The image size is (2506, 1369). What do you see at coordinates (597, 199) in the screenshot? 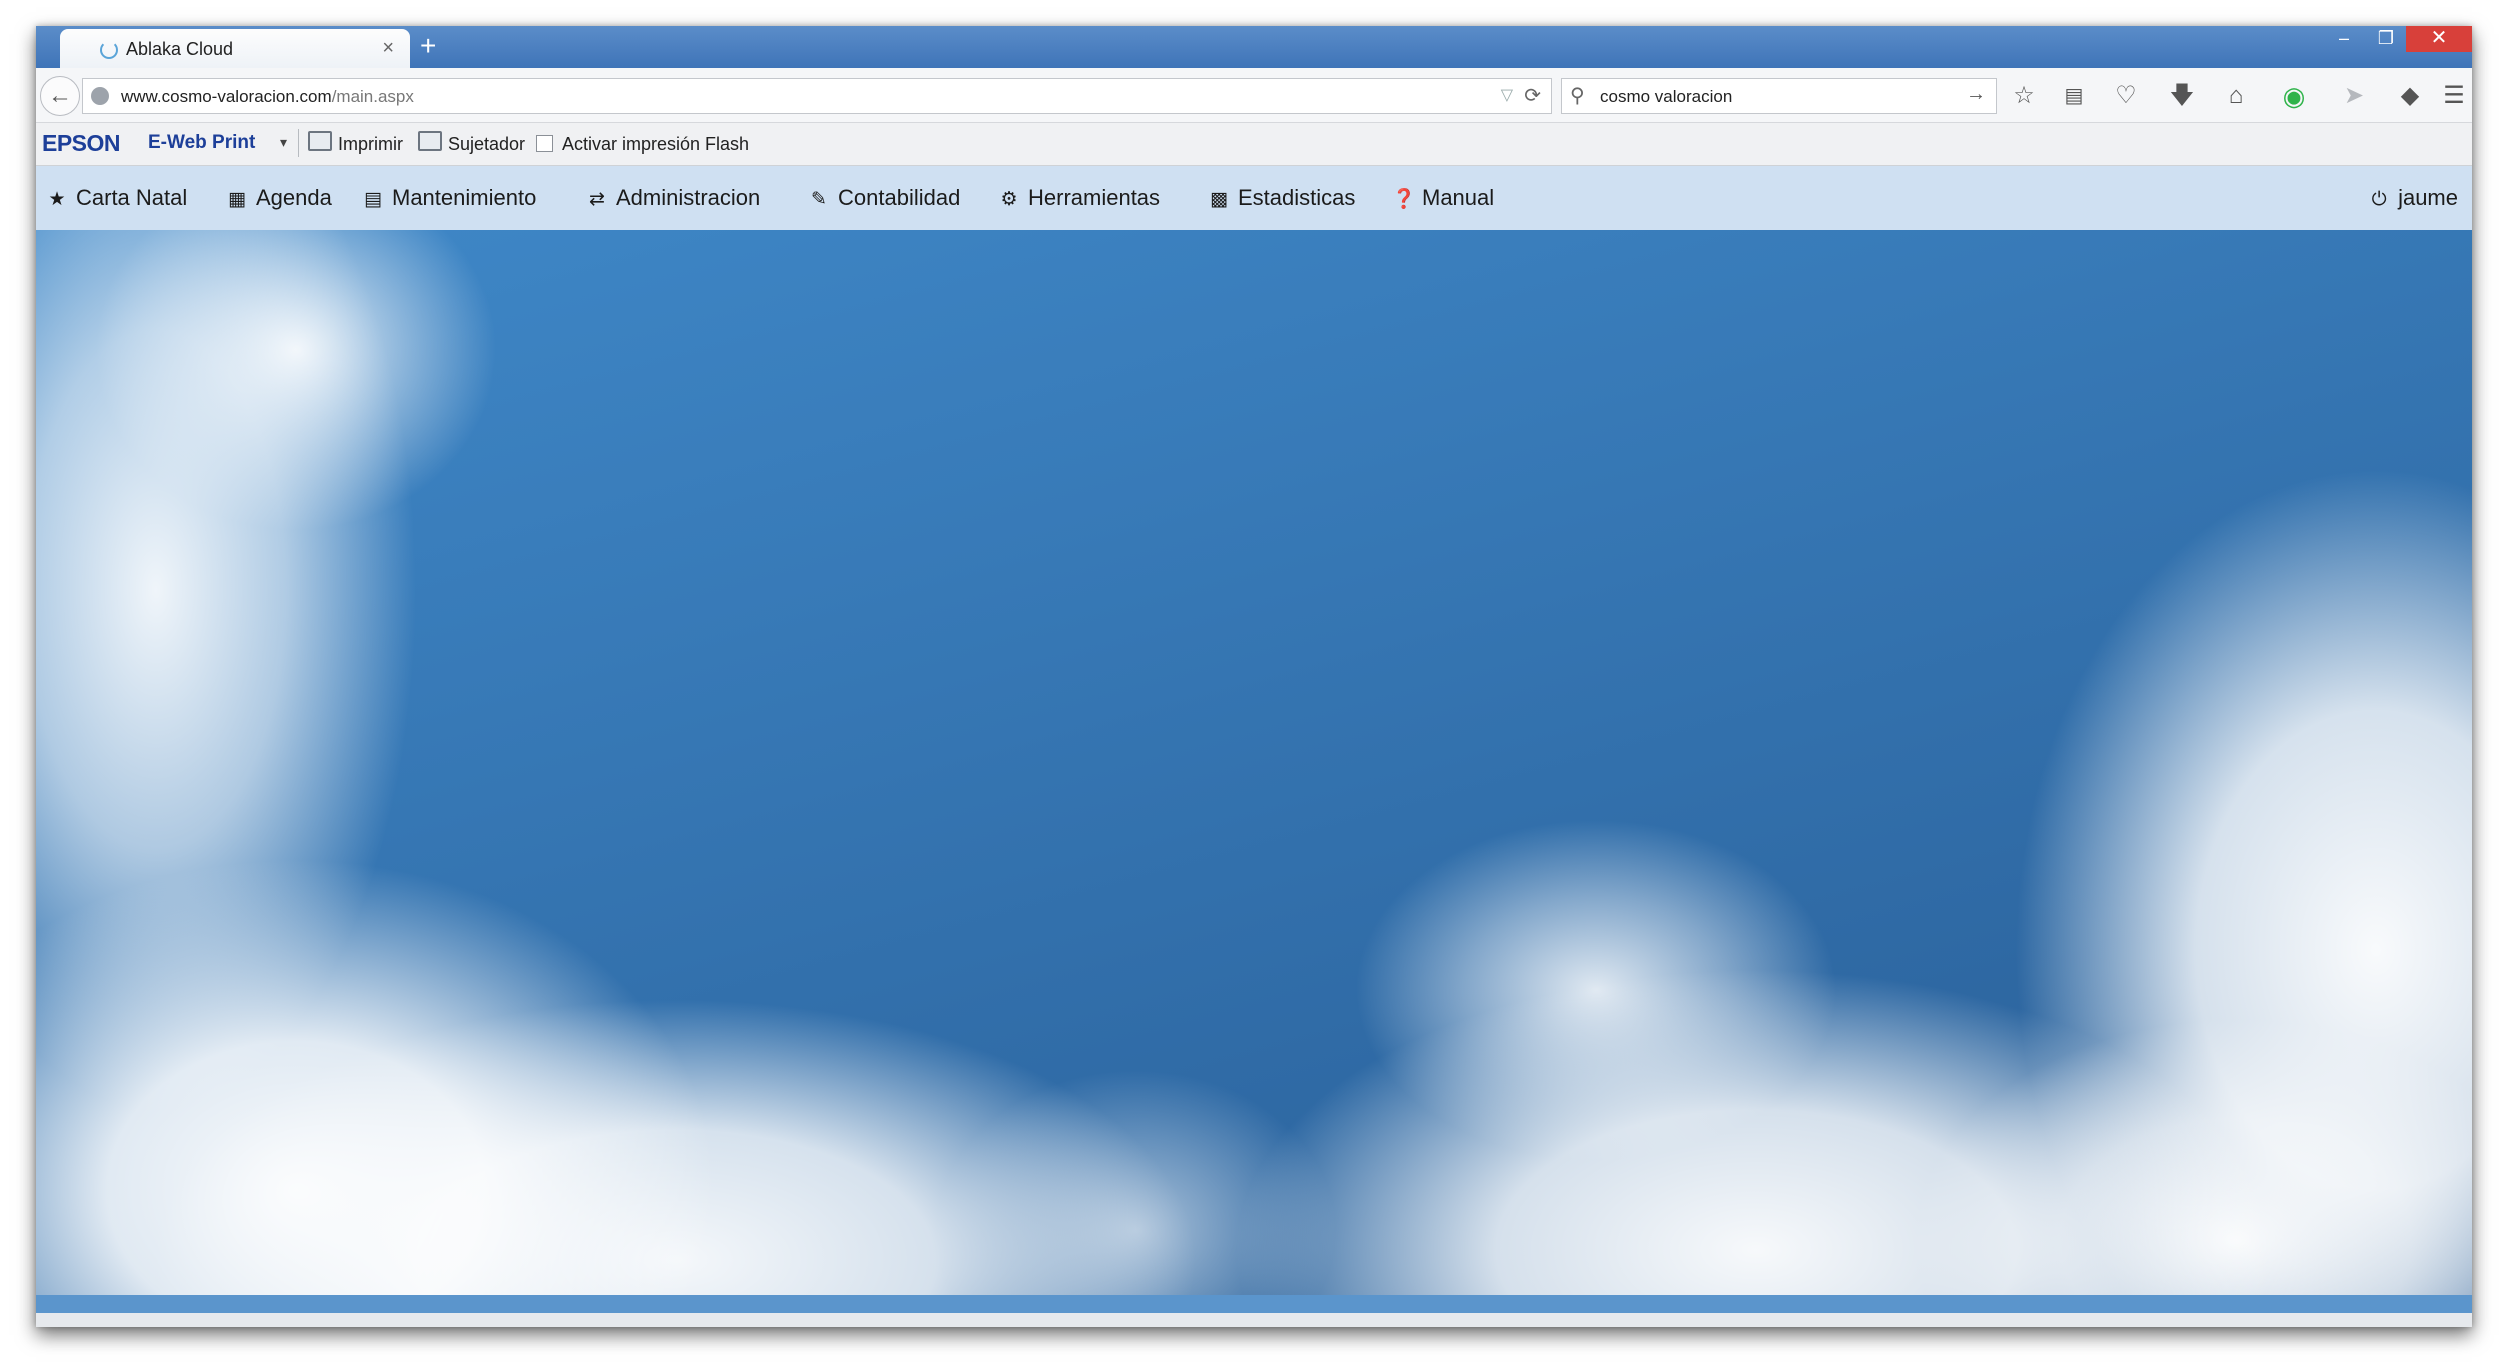
I see `exchange-icon: ⇄` at bounding box center [597, 199].